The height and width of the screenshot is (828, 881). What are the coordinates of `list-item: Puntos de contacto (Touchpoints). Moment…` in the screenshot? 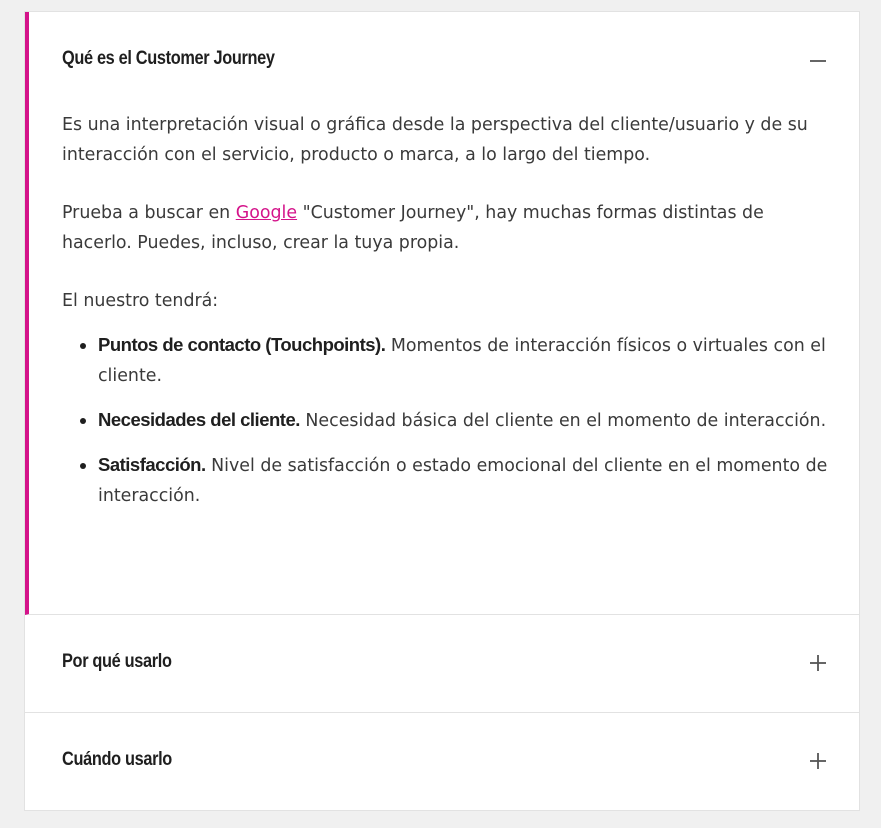 It's located at (456, 360).